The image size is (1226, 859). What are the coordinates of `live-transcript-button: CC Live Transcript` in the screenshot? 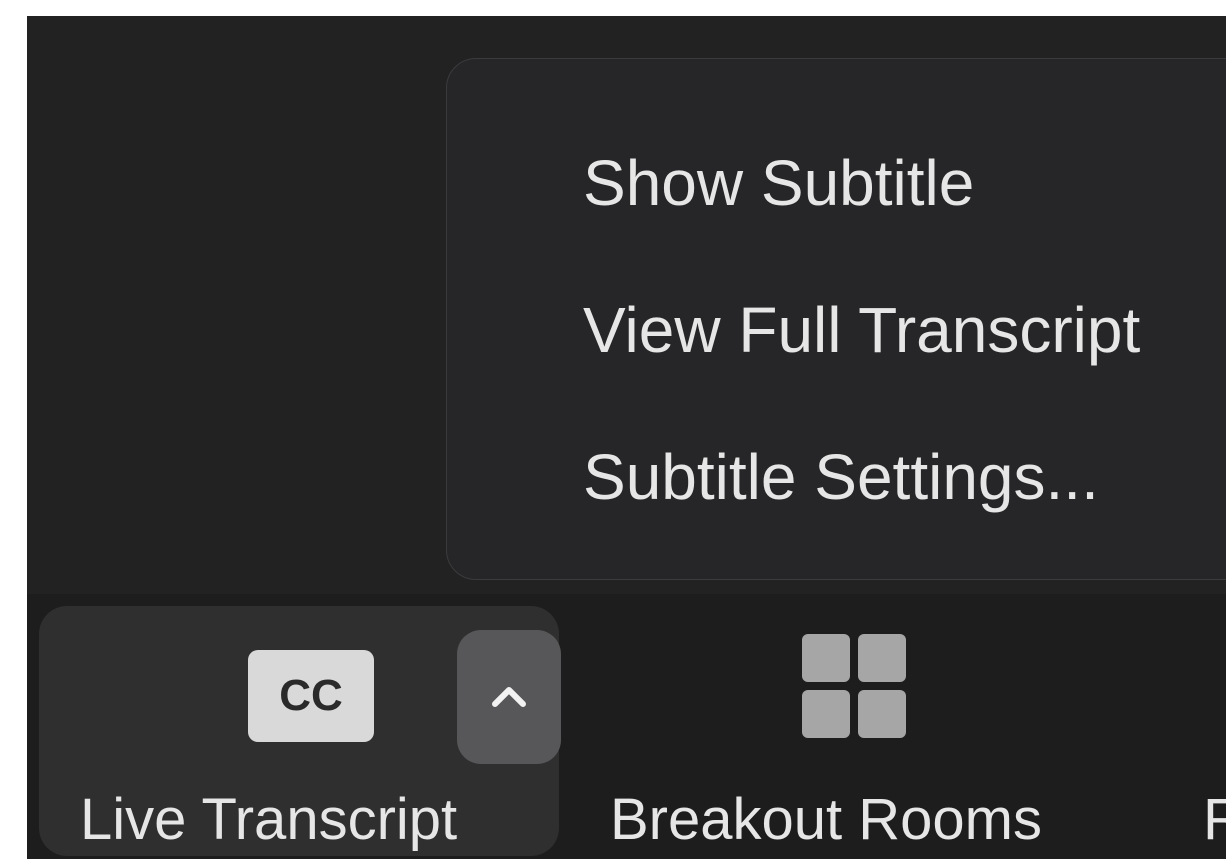 It's located at (300, 731).